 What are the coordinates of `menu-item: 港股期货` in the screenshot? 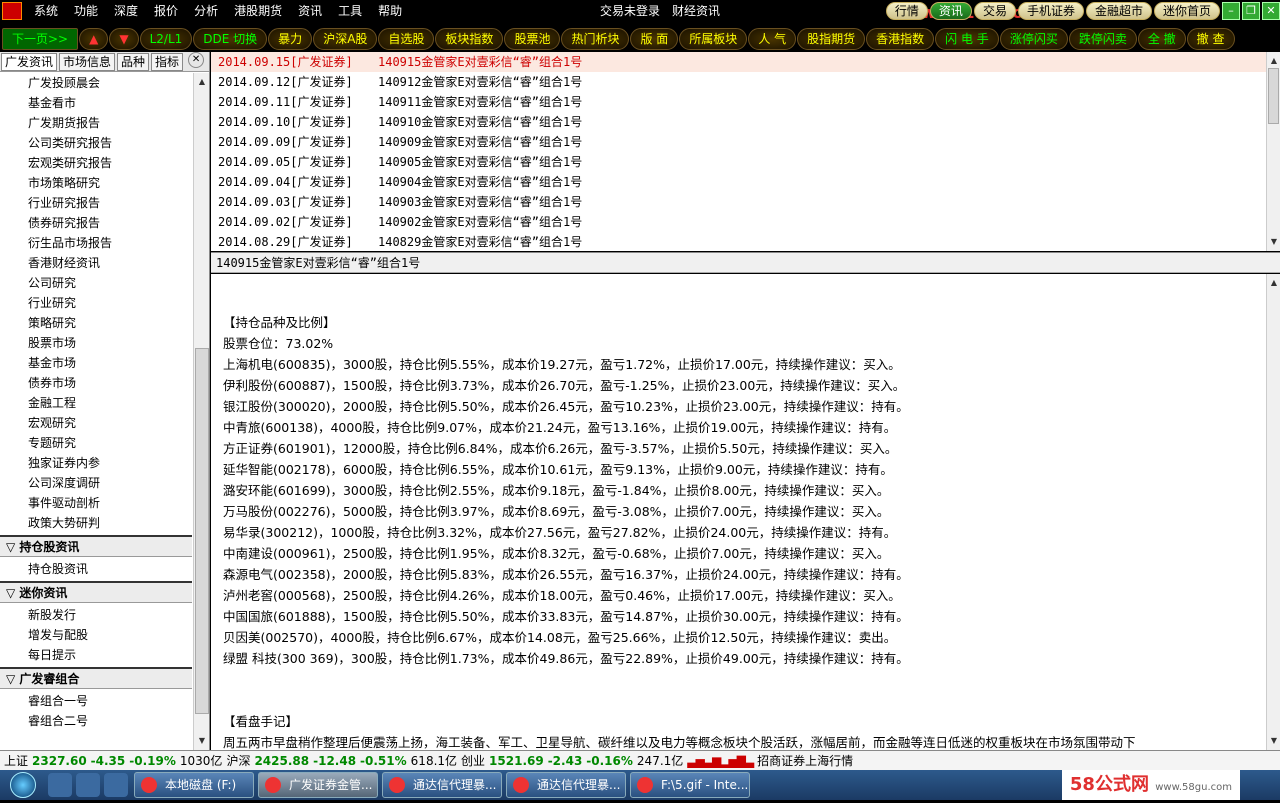 It's located at (258, 11).